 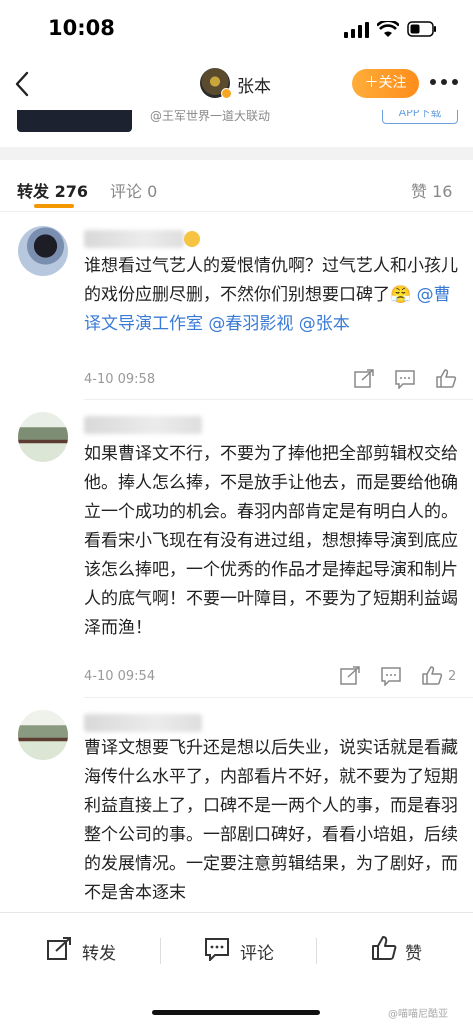 I want to click on like-label: 赞, so click(x=413, y=954).